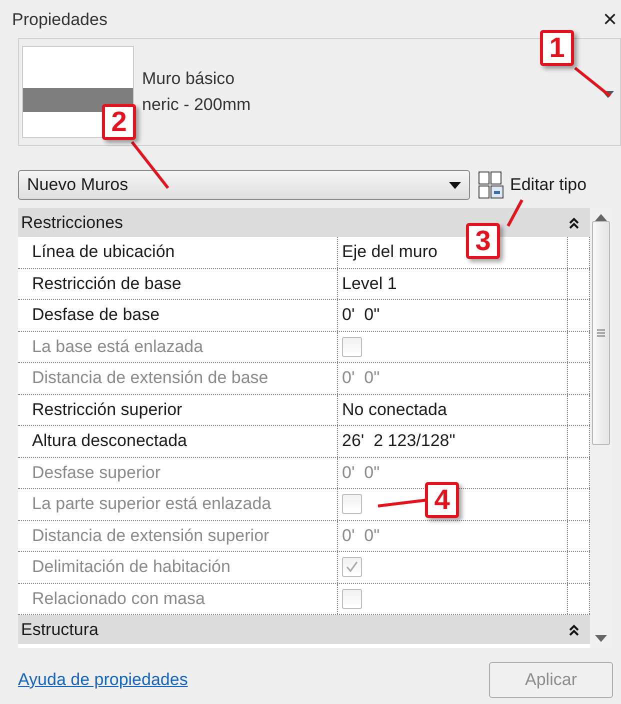  What do you see at coordinates (601, 333) in the screenshot?
I see `grip-icon` at bounding box center [601, 333].